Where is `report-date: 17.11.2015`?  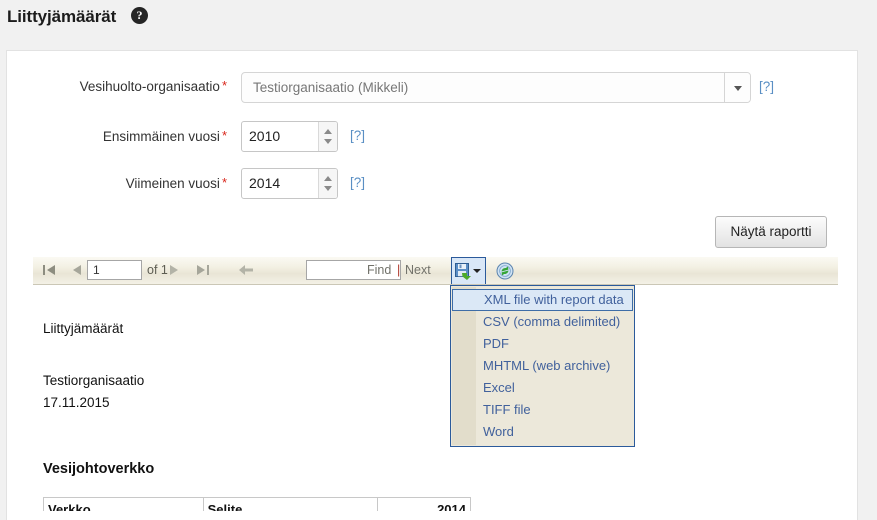 report-date: 17.11.2015 is located at coordinates (76, 402).